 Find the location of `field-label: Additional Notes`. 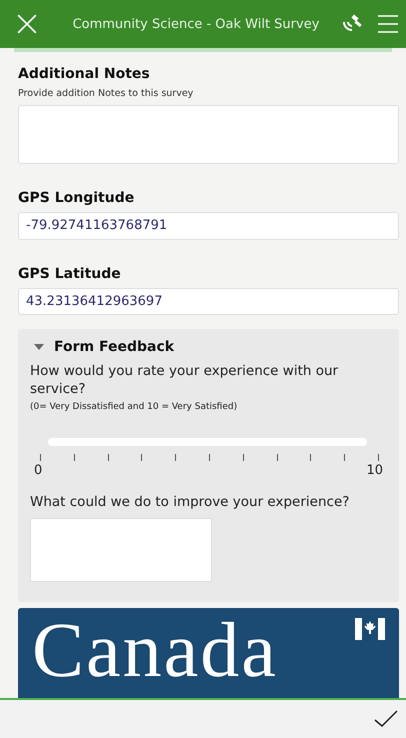

field-label: Additional Notes is located at coordinates (84, 74).